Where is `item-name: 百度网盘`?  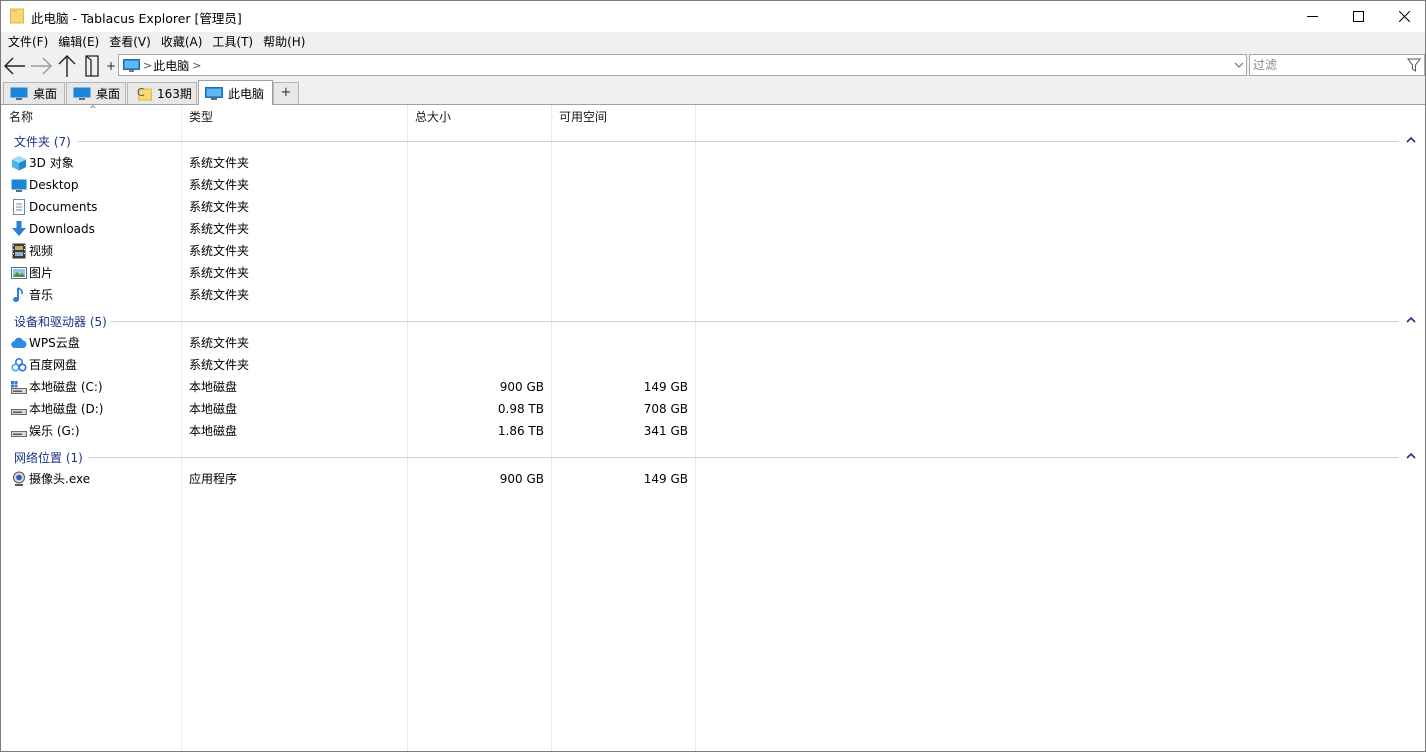
item-name: 百度网盘 is located at coordinates (53, 365).